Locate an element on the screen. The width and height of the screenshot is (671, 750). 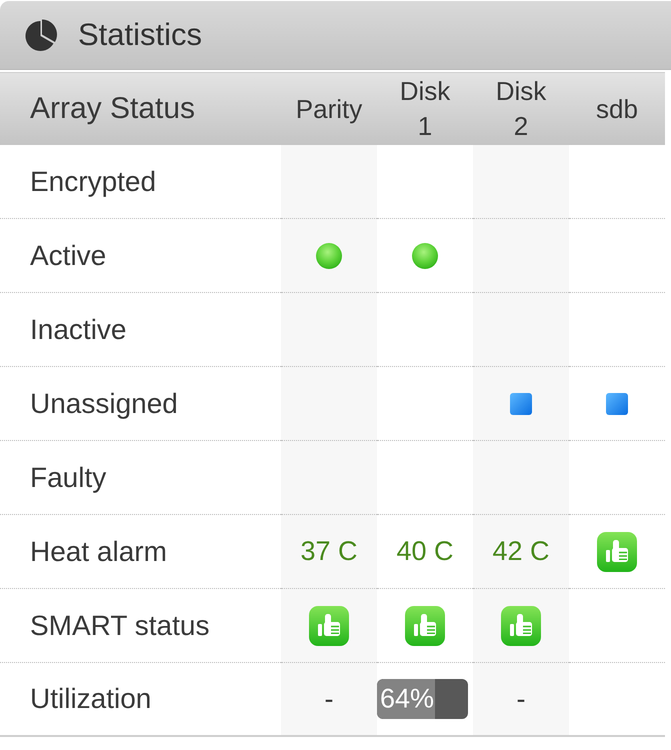
pie-chart-icon is located at coordinates (41, 35).